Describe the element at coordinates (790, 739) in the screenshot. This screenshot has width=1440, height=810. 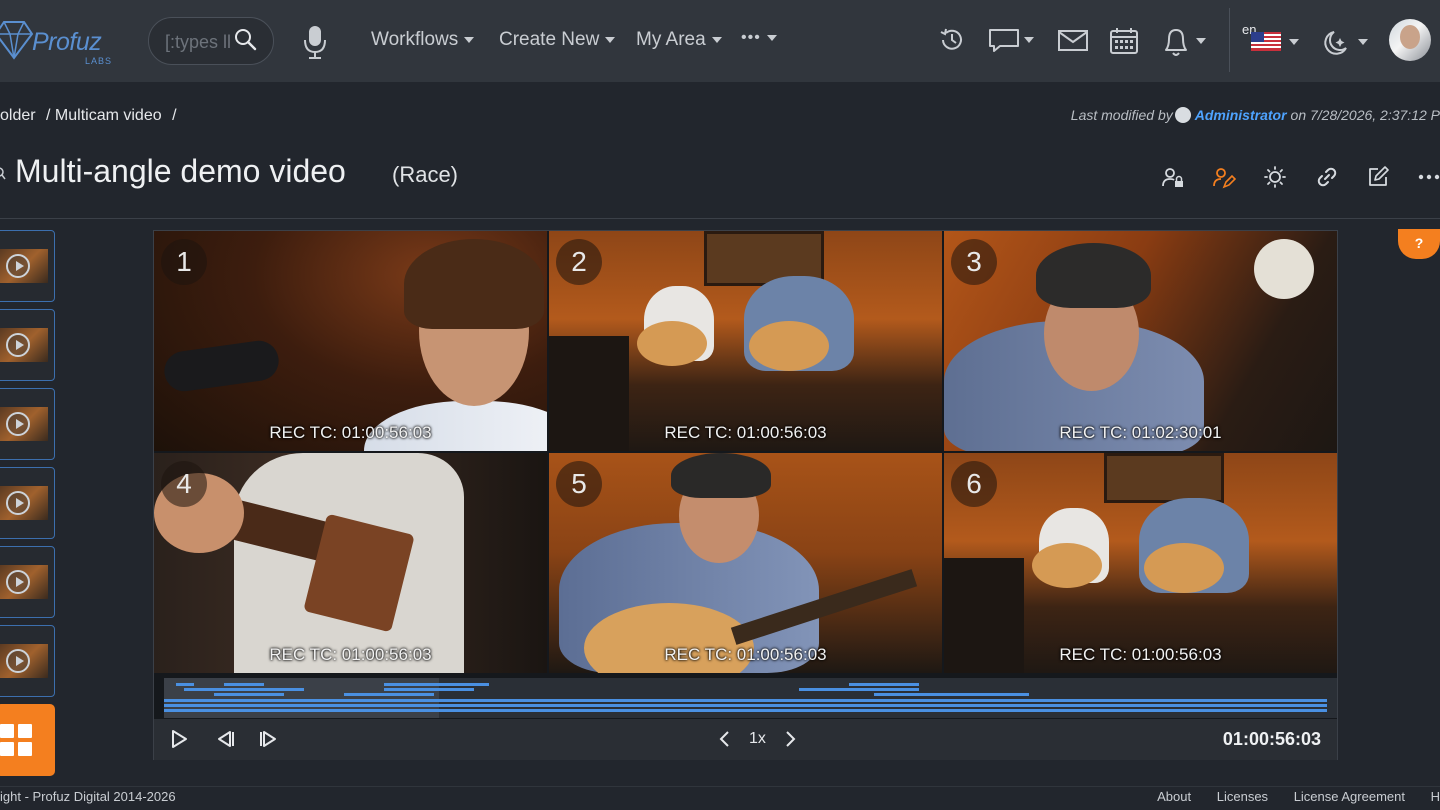
I see `speed-increase-icon` at that location.